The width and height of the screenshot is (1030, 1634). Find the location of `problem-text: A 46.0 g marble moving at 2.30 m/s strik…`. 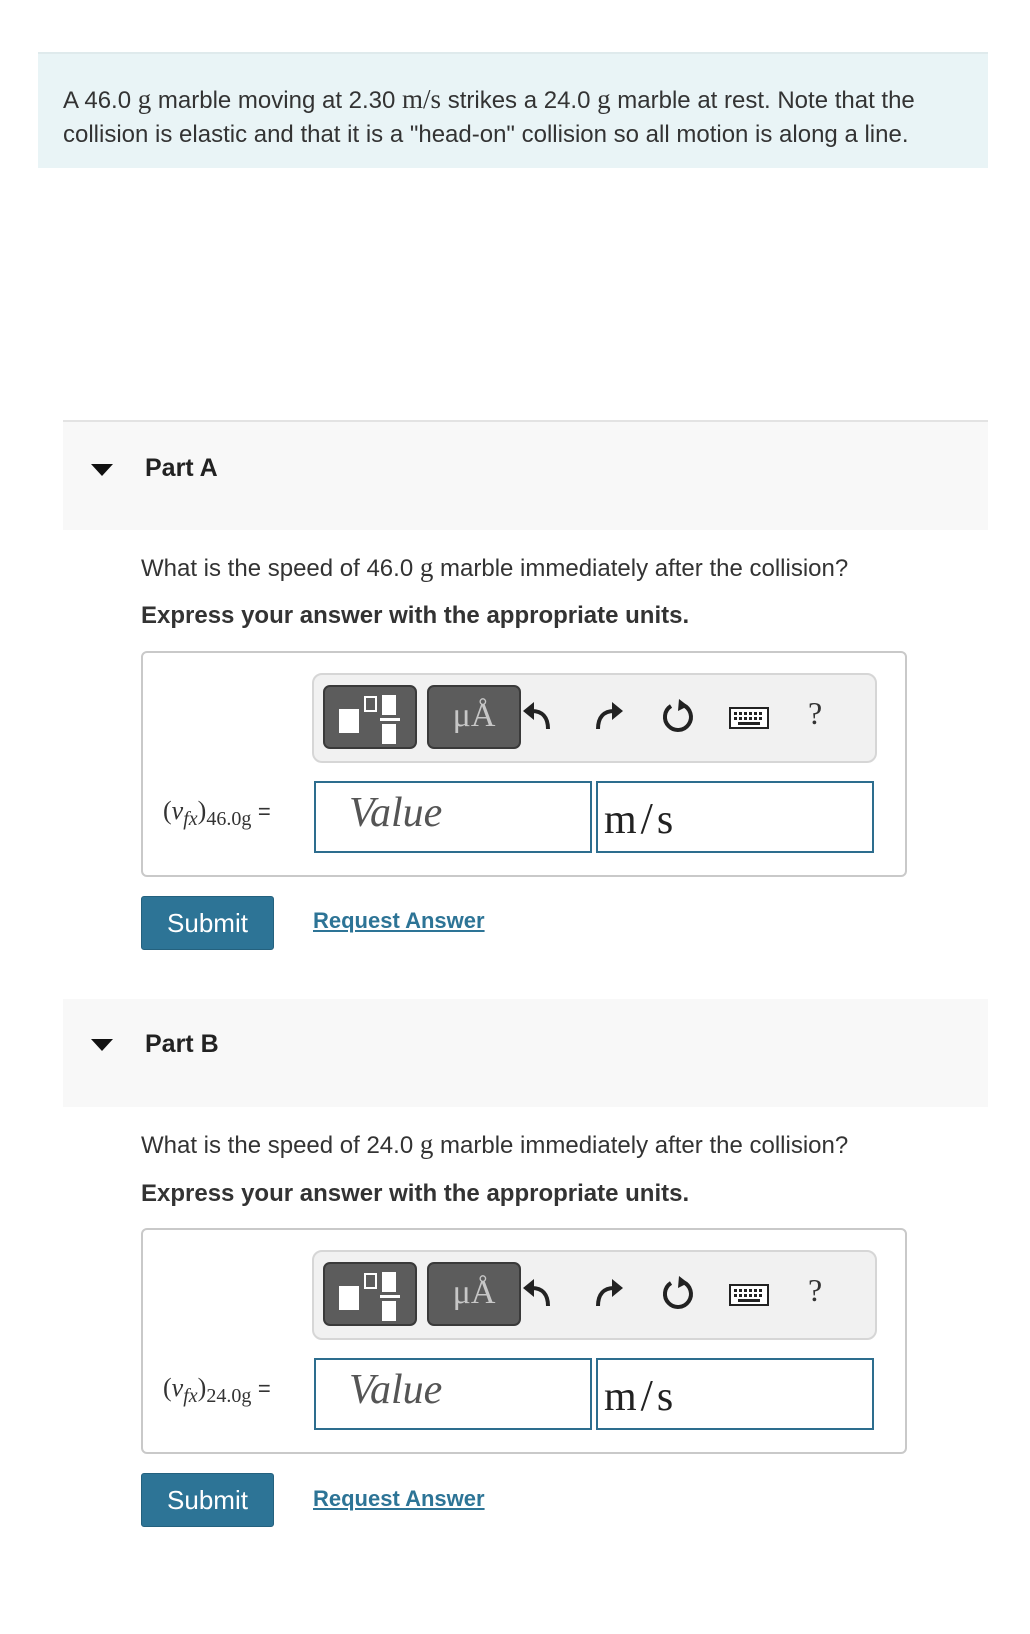

problem-text: A 46.0 g marble moving at 2.30 m/s strik… is located at coordinates (489, 116).